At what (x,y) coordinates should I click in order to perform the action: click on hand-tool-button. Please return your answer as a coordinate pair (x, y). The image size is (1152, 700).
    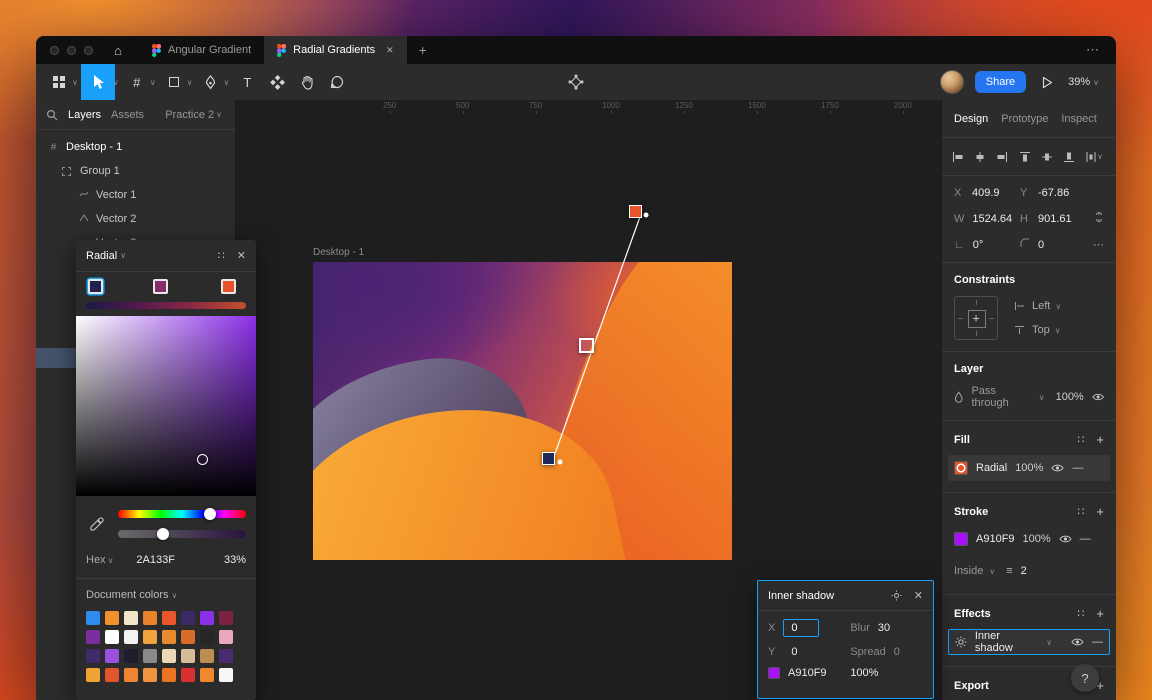
    Looking at the image, I should click on (307, 82).